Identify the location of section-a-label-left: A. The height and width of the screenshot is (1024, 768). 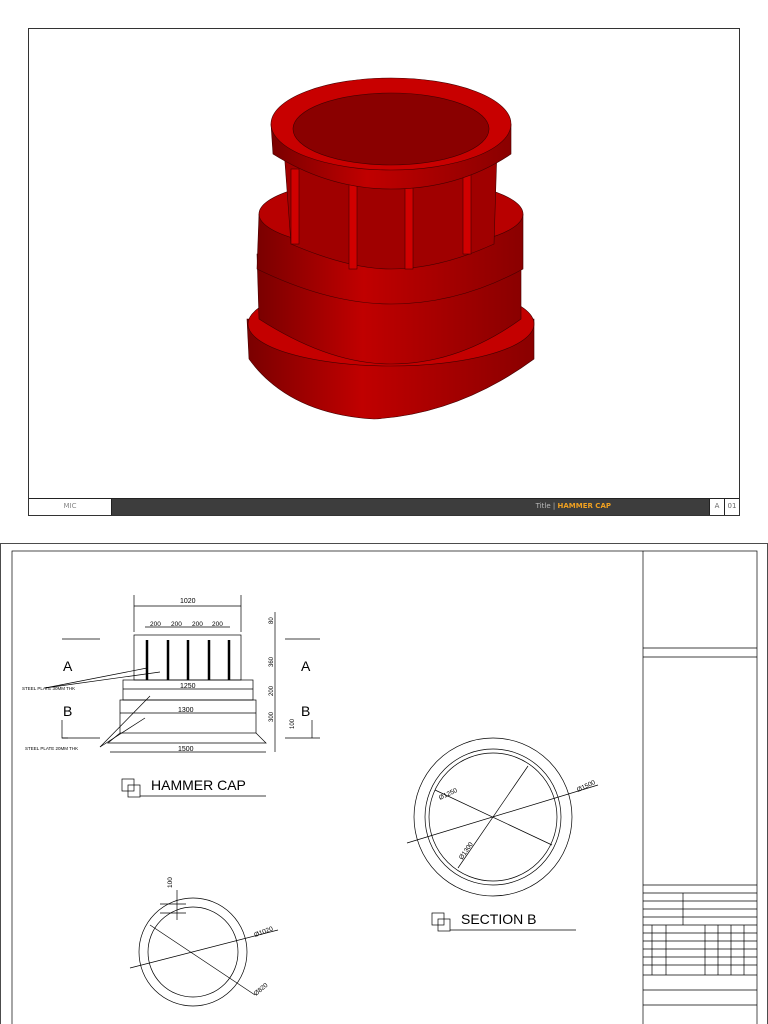
(68, 666).